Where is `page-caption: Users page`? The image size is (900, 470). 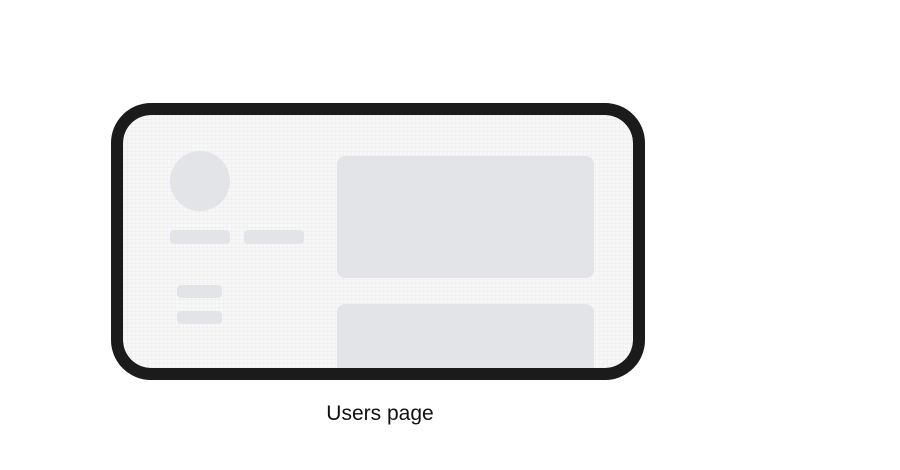 page-caption: Users page is located at coordinates (380, 413).